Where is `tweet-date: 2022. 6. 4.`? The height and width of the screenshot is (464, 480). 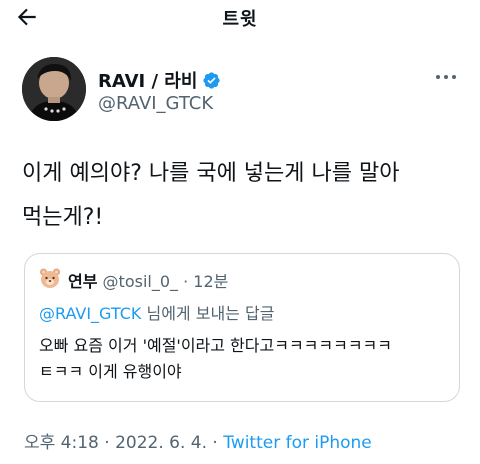
tweet-date: 2022. 6. 4. is located at coordinates (161, 443).